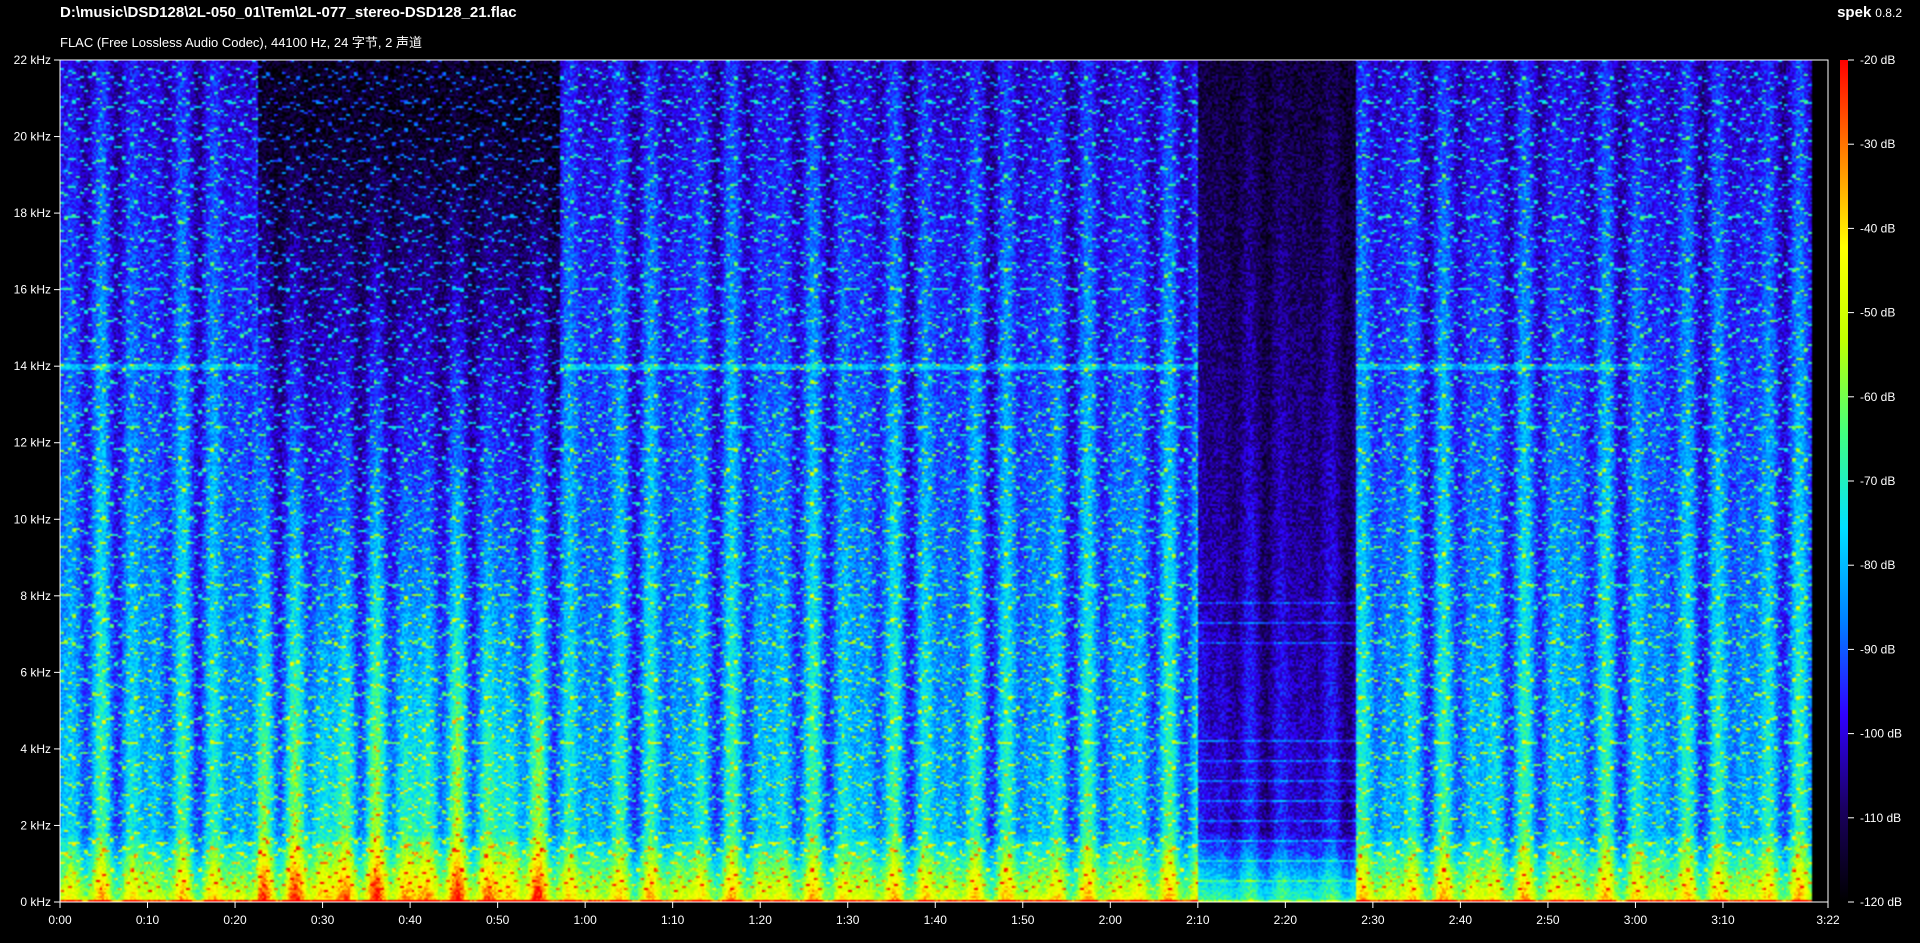  What do you see at coordinates (1877, 565) in the screenshot?
I see `colorbar-tick-label: -80 dB` at bounding box center [1877, 565].